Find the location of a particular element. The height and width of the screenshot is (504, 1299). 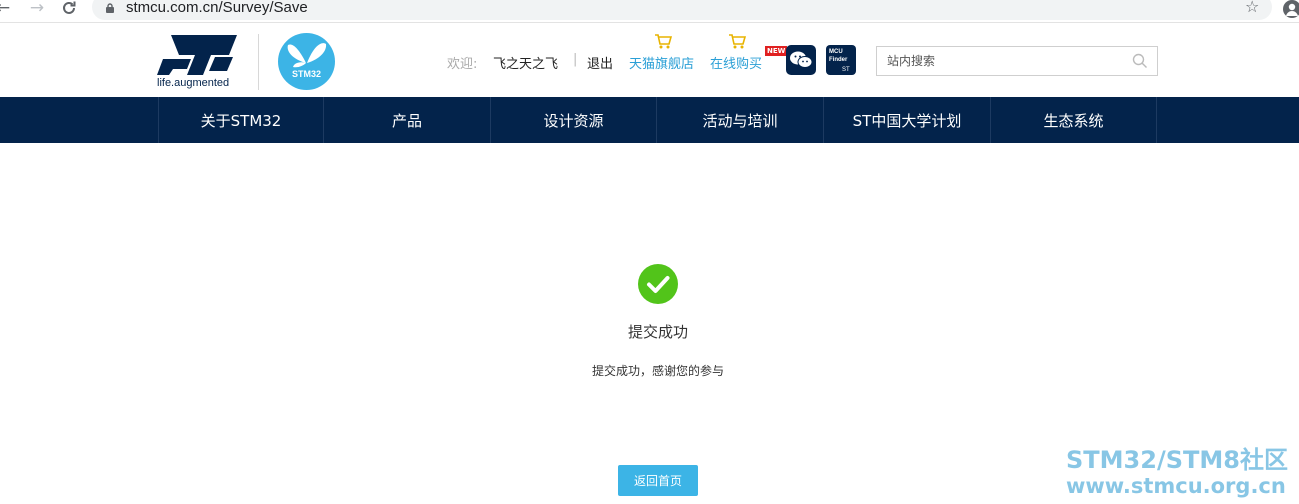

browser-toolbar: ← → stmcu.com.cn/Survey/Save ☆ is located at coordinates (649, 11).